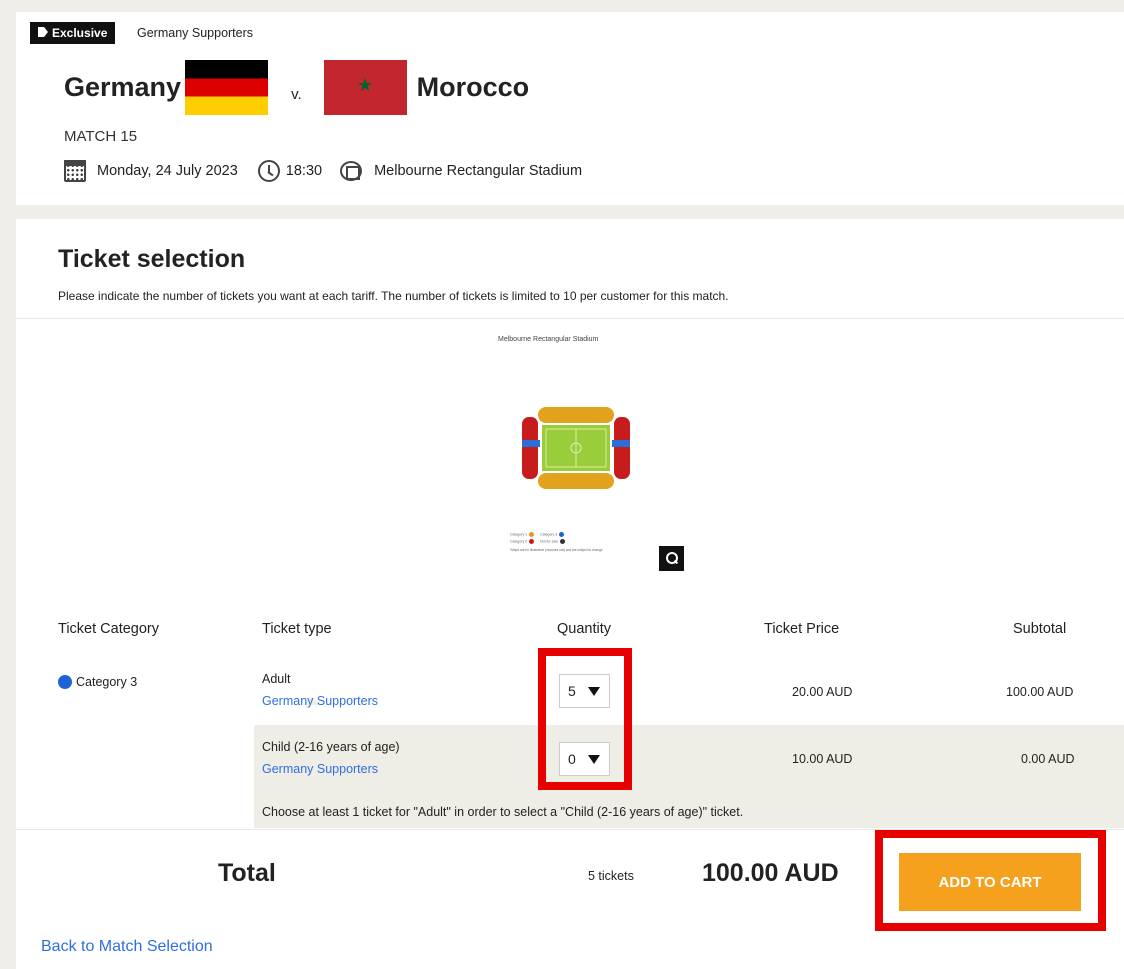 This screenshot has height=969, width=1124. What do you see at coordinates (1048, 759) in the screenshot?
I see `child-subtotal: 0.00 AUD` at bounding box center [1048, 759].